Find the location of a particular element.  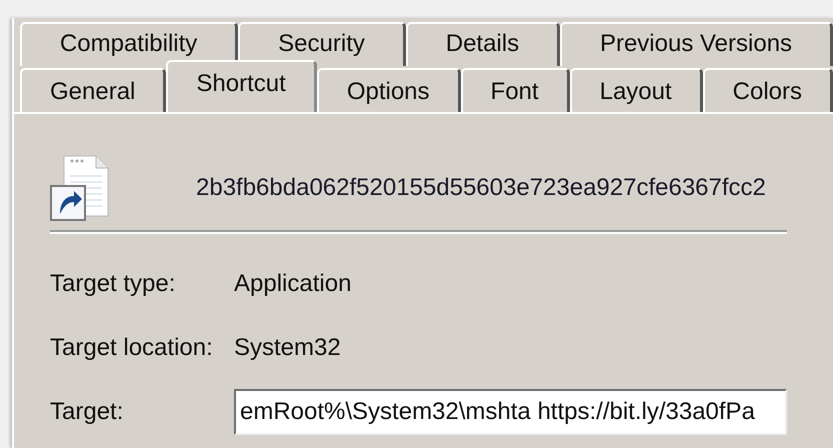

tab: Layout is located at coordinates (636, 91).